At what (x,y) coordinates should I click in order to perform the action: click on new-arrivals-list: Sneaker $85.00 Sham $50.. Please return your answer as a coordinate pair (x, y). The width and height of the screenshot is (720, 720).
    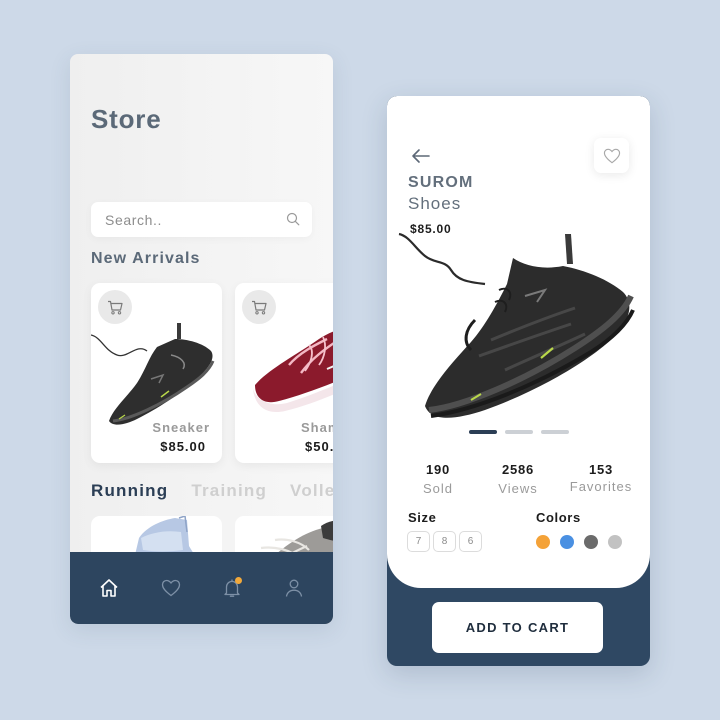
    Looking at the image, I should click on (212, 374).